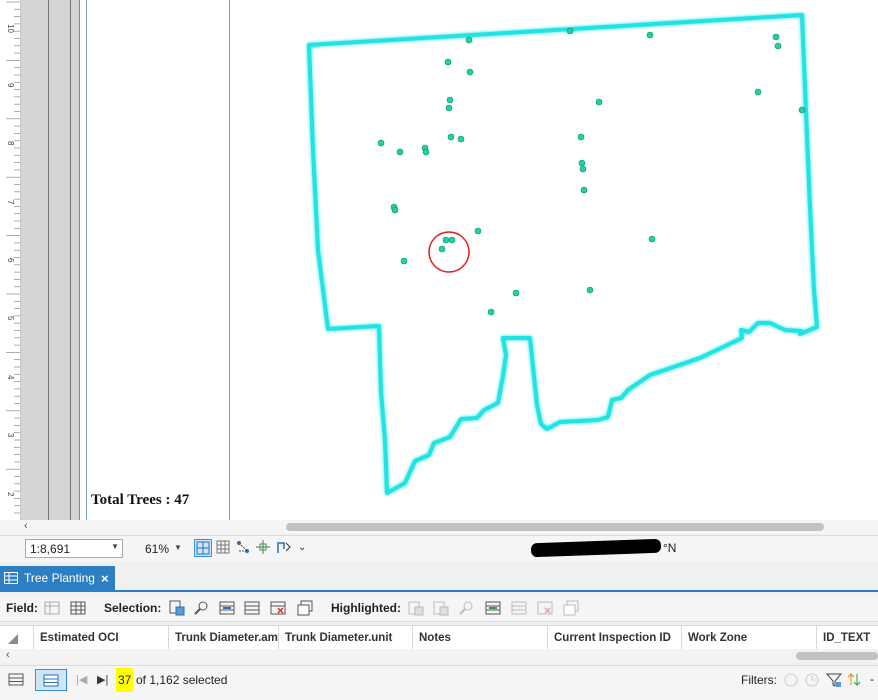 The height and width of the screenshot is (700, 878). Describe the element at coordinates (177, 608) in the screenshot. I see `select-by-attributes-icon` at that location.